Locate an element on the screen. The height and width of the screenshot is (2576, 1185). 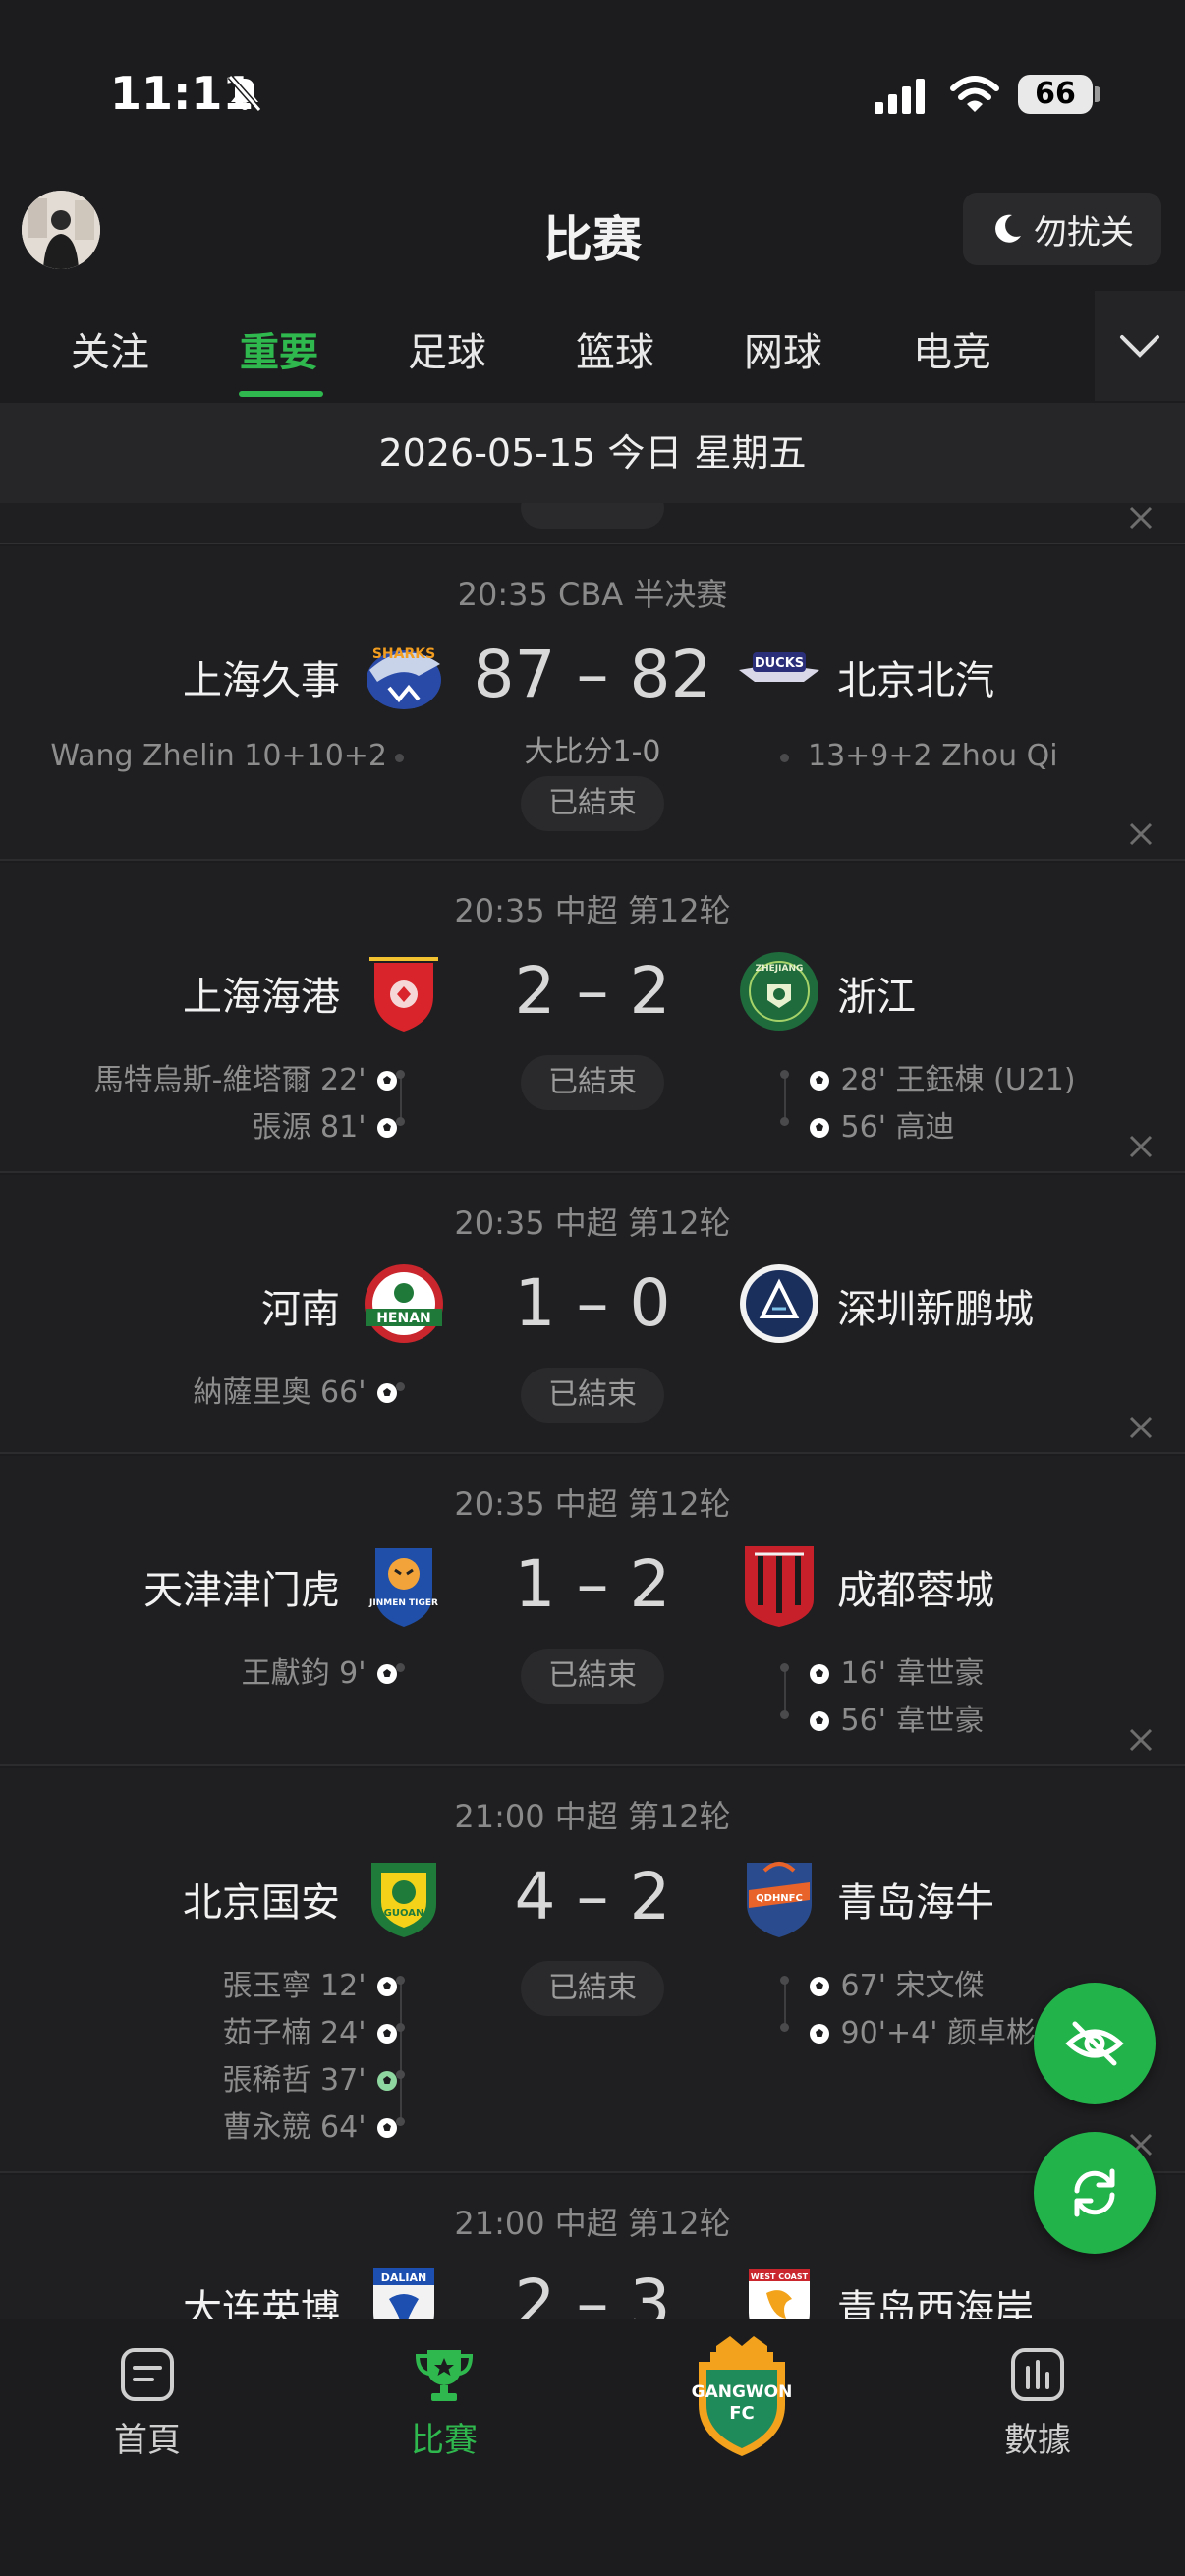
football-icon is located at coordinates (819, 1128).